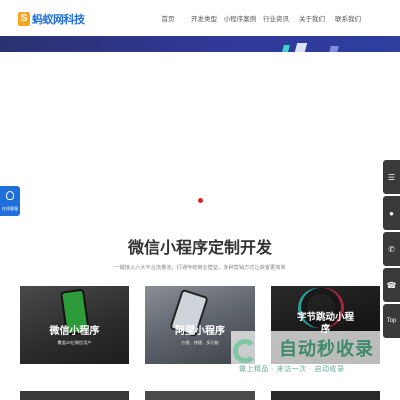 This screenshot has height=400, width=400. Describe the element at coordinates (24, 19) in the screenshot. I see `logo-mark-icon: S` at that location.